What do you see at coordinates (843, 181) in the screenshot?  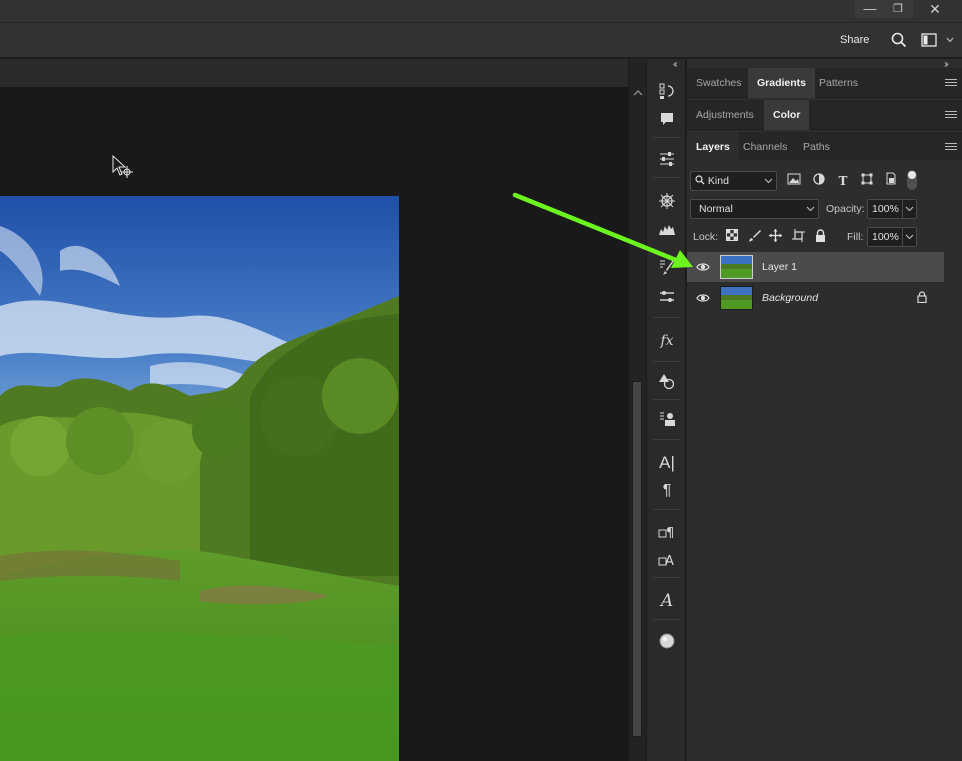 I see `type-filter-icon: T` at bounding box center [843, 181].